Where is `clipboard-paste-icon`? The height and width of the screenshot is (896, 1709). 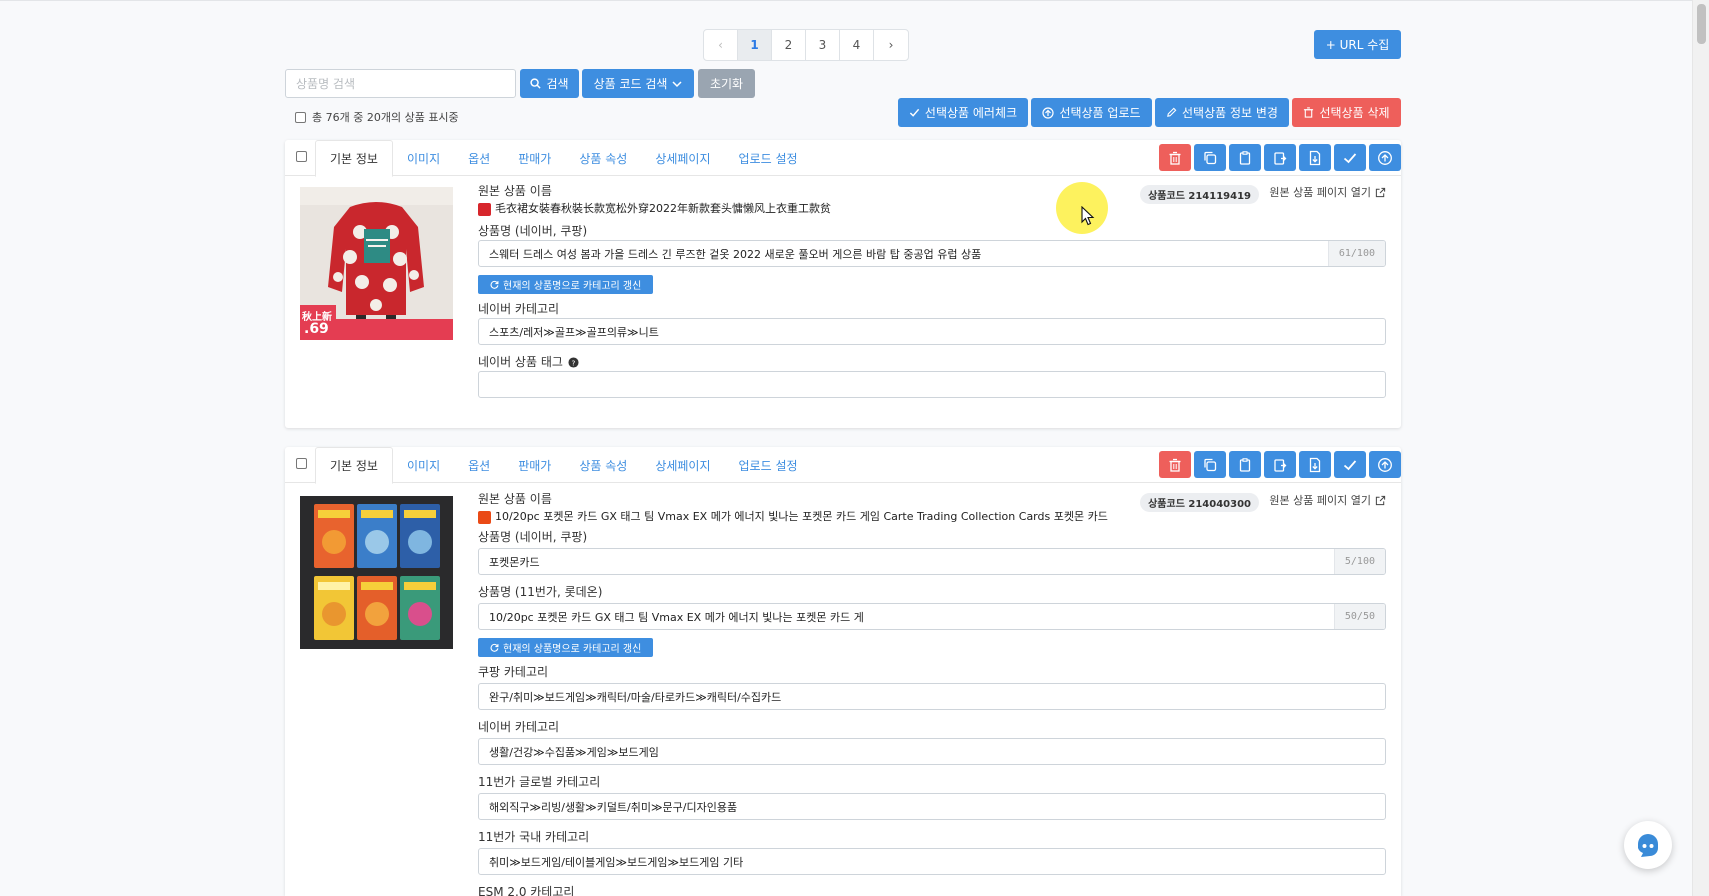 clipboard-paste-icon is located at coordinates (1280, 465).